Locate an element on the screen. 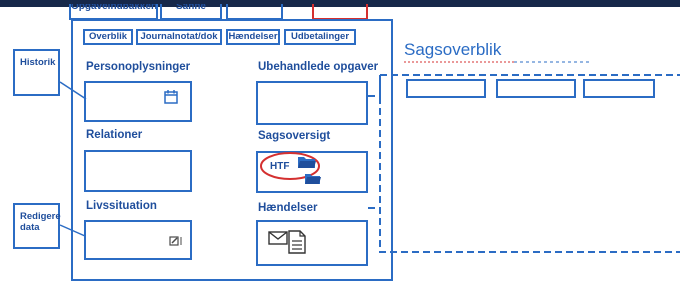  redigere-connector is located at coordinates (72, 230).